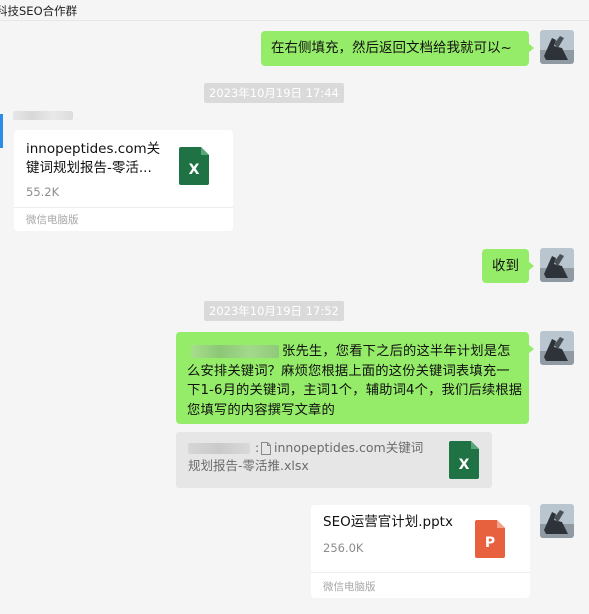 This screenshot has height=614, width=589. I want to click on message-bubble-self: 在右侧填充，然后返回文档给我就可以~, so click(397, 48).